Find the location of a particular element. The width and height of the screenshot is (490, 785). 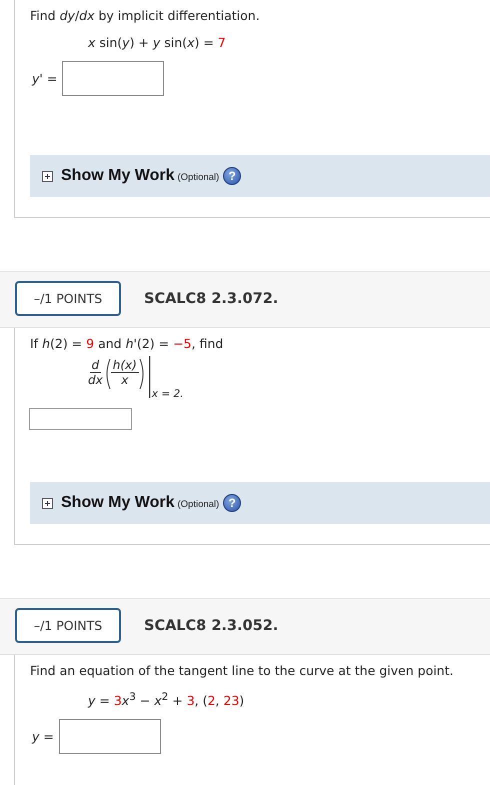

question-text: If h(2) = 9 and h'(2) = −5, find is located at coordinates (127, 343).